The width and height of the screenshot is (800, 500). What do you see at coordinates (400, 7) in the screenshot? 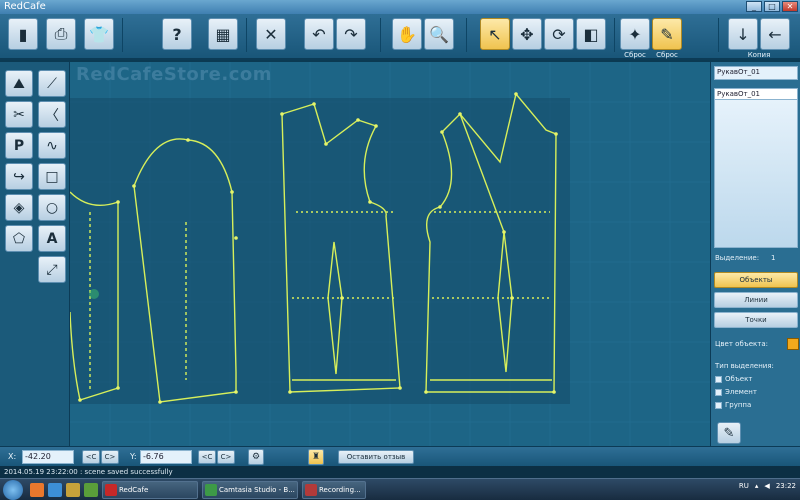
I see `title-bar: RedCafe _ □ ✕` at bounding box center [400, 7].